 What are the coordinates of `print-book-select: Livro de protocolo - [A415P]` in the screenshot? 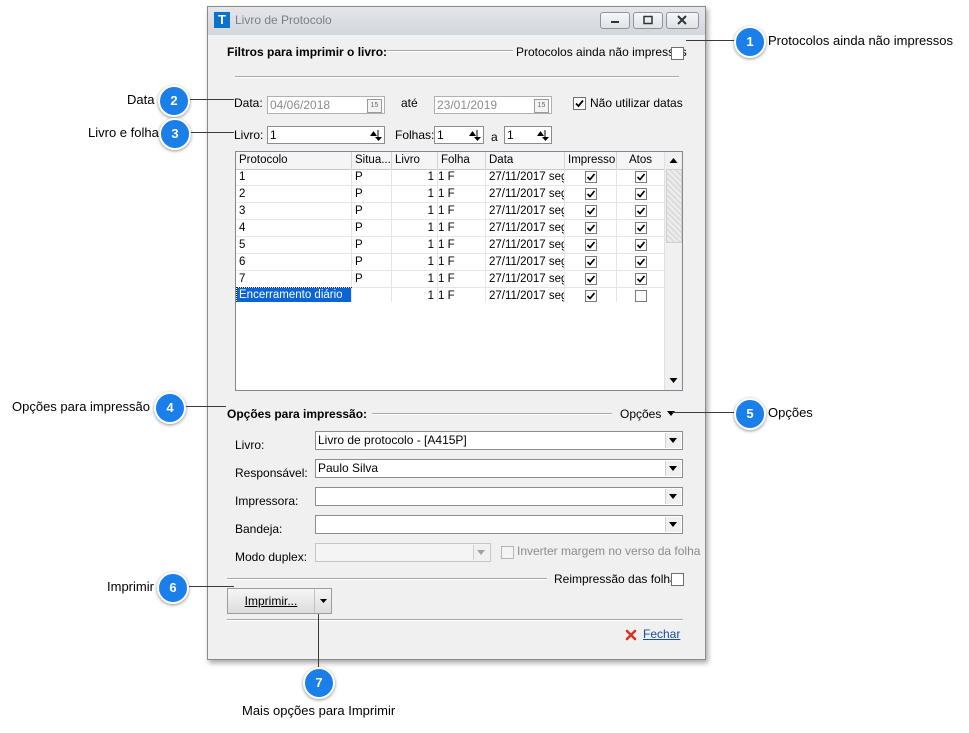 It's located at (499, 440).